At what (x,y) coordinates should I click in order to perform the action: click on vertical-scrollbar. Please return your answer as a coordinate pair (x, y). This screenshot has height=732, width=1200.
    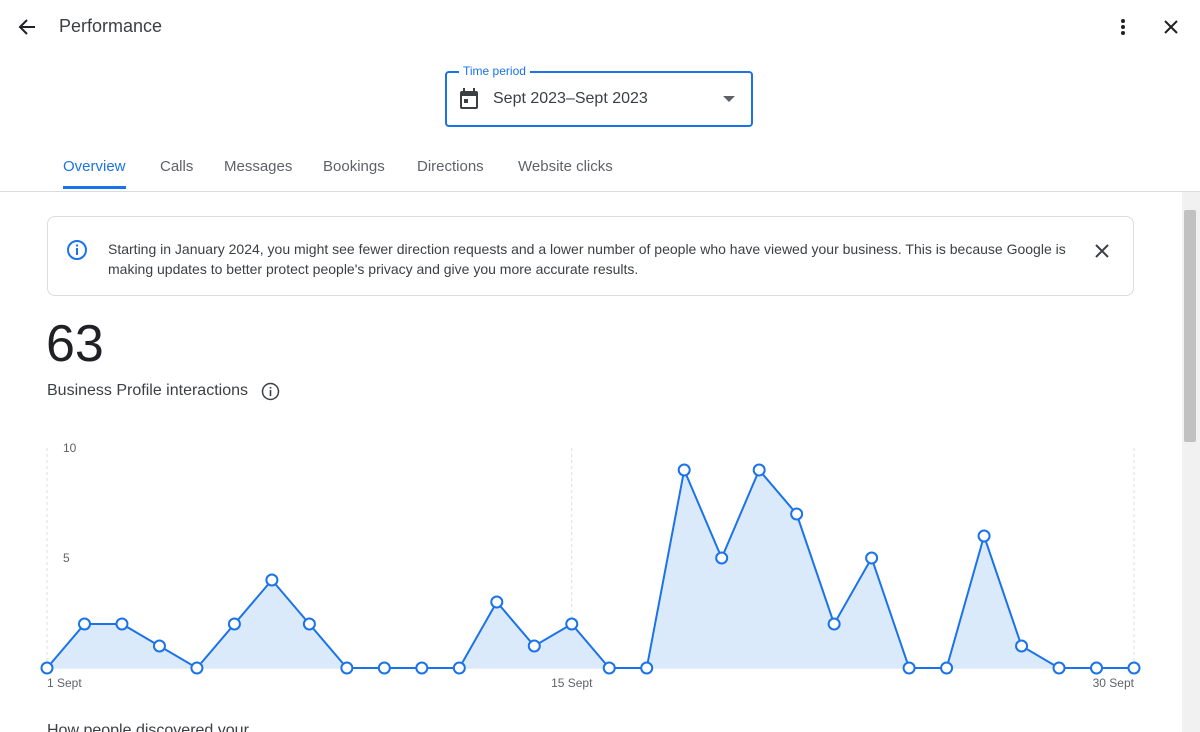
    Looking at the image, I should click on (1191, 462).